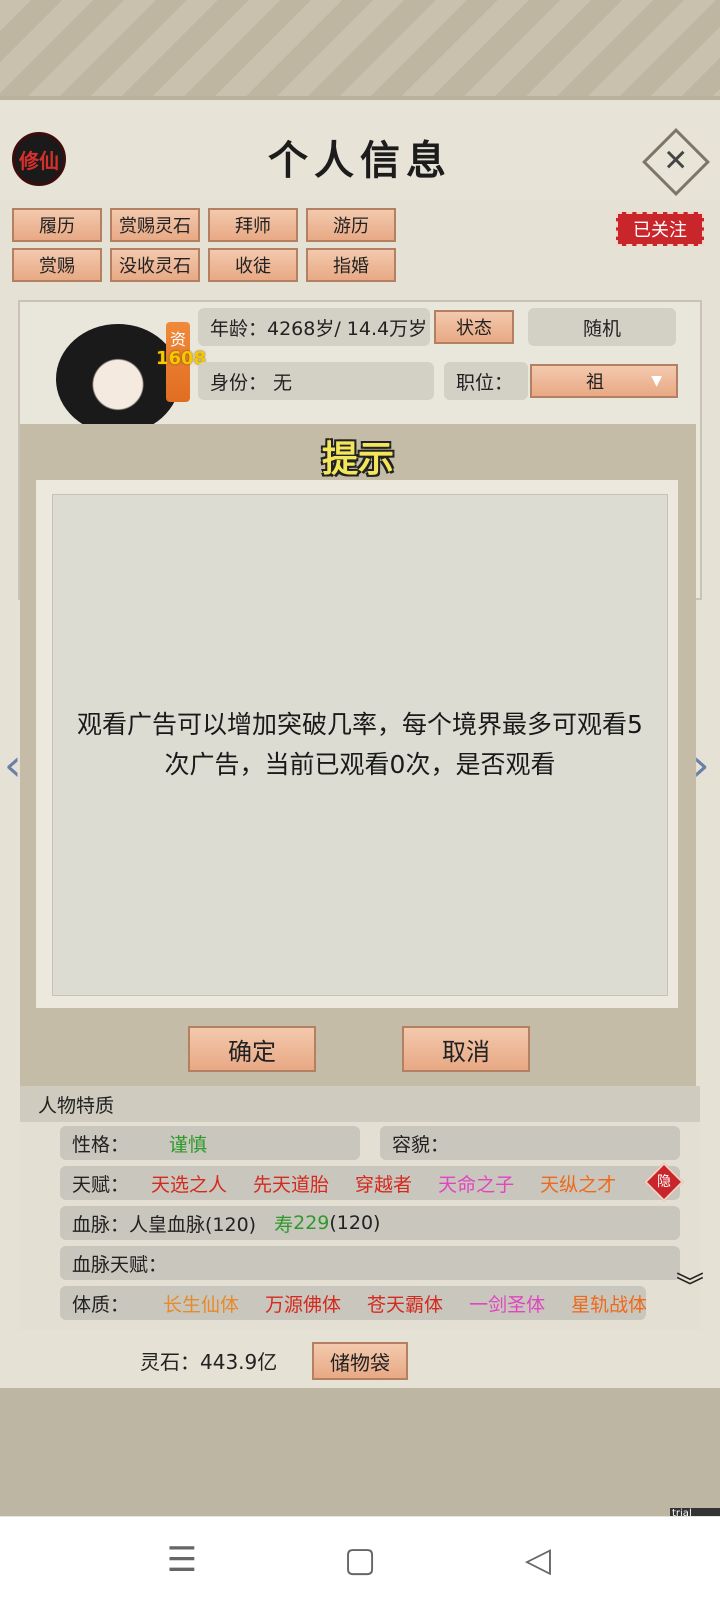  I want to click on top-decoration, so click(360, 50).